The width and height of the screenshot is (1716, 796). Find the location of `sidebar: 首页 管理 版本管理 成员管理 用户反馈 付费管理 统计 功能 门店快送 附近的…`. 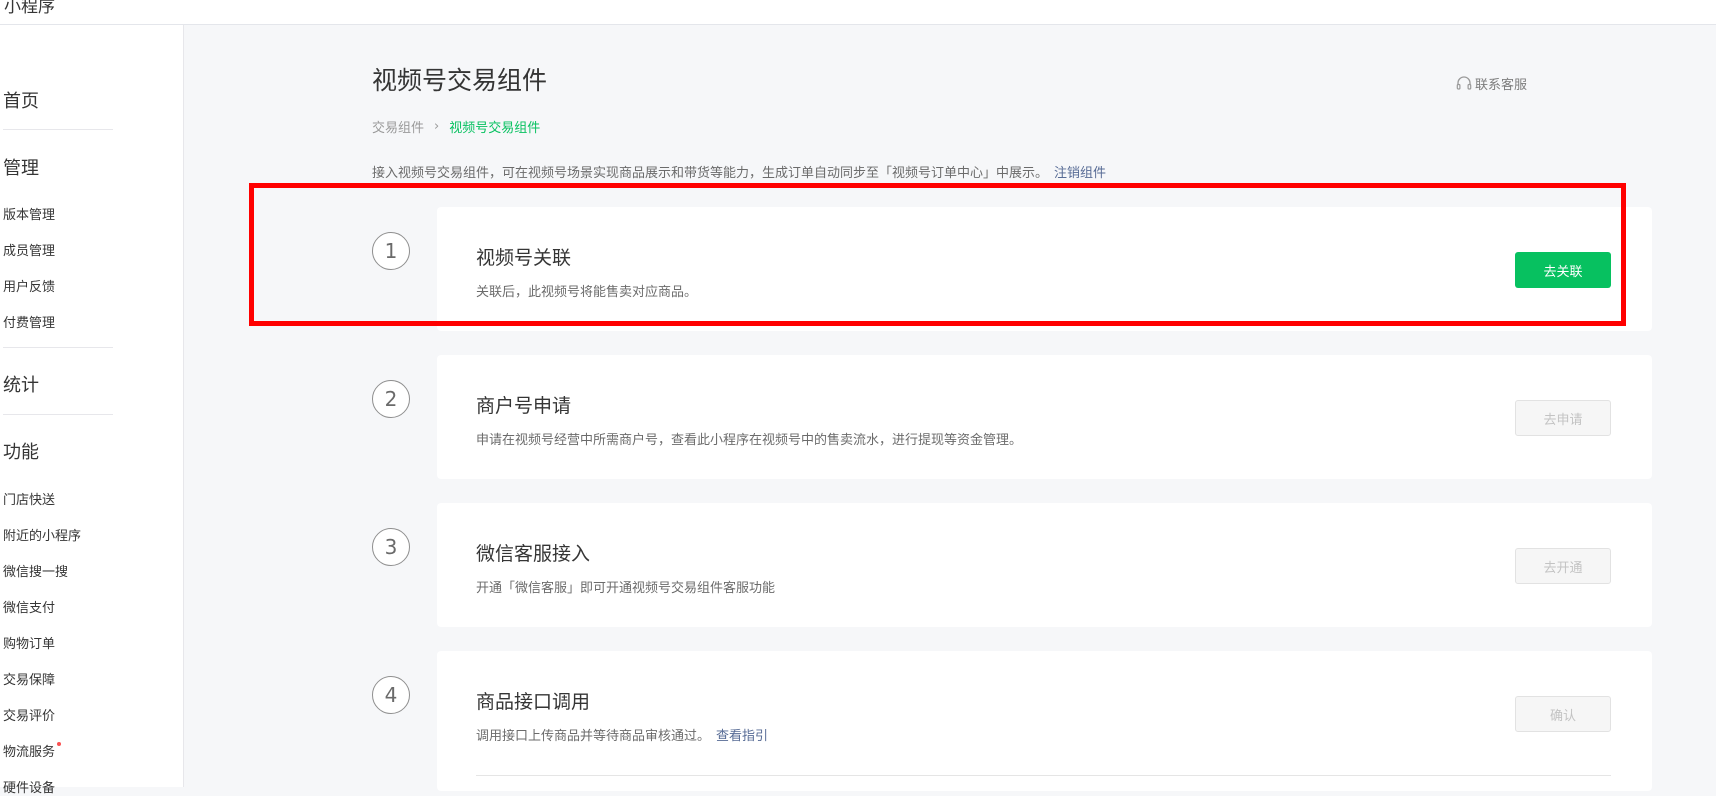

sidebar: 首页 管理 版本管理 成员管理 用户反馈 付费管理 统计 功能 门店快送 附近的… is located at coordinates (92, 410).